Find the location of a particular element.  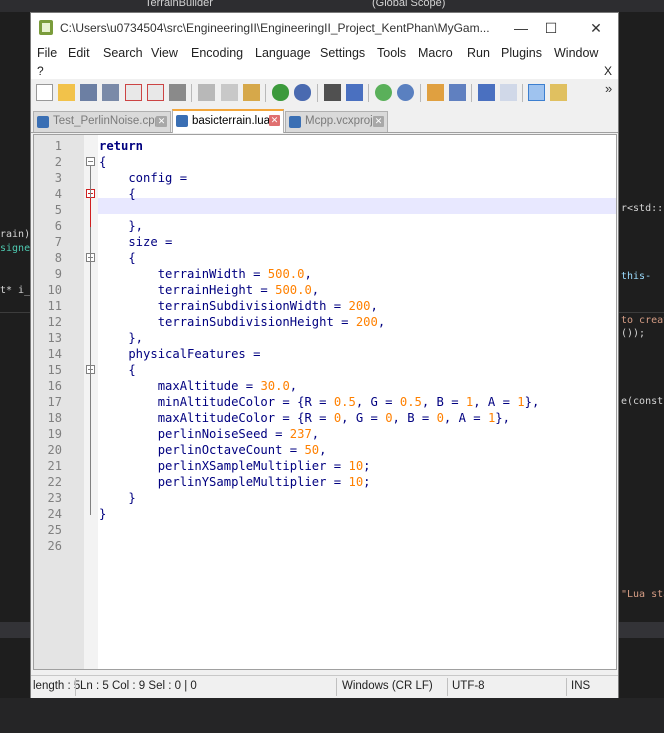

toolbar: » is located at coordinates (324, 93).